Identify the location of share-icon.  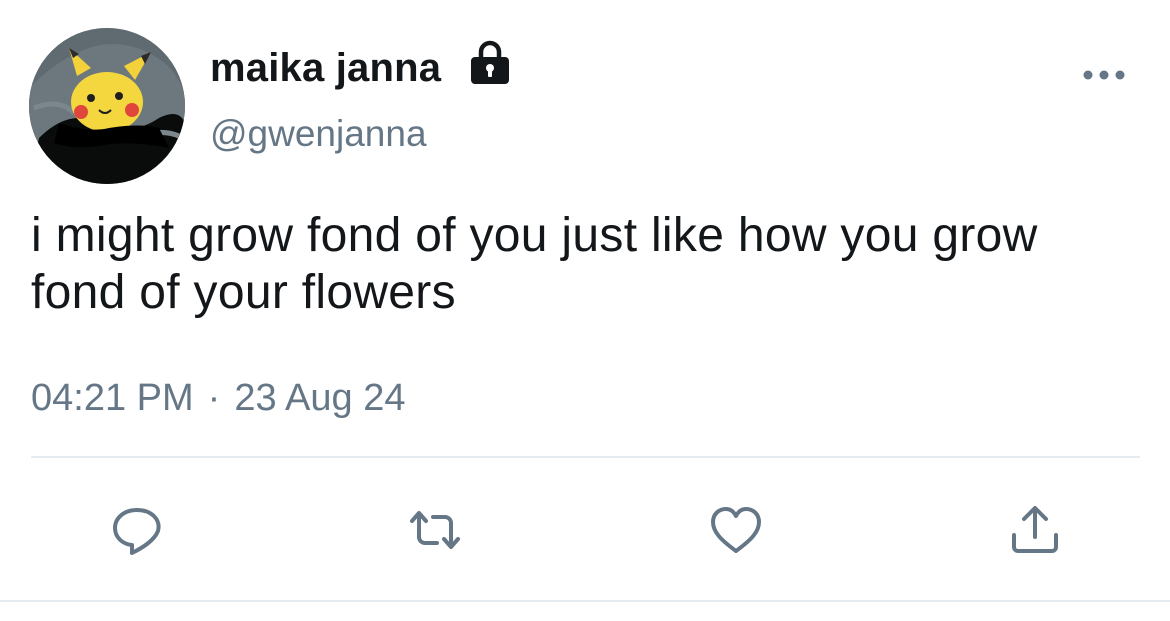
(1035, 529).